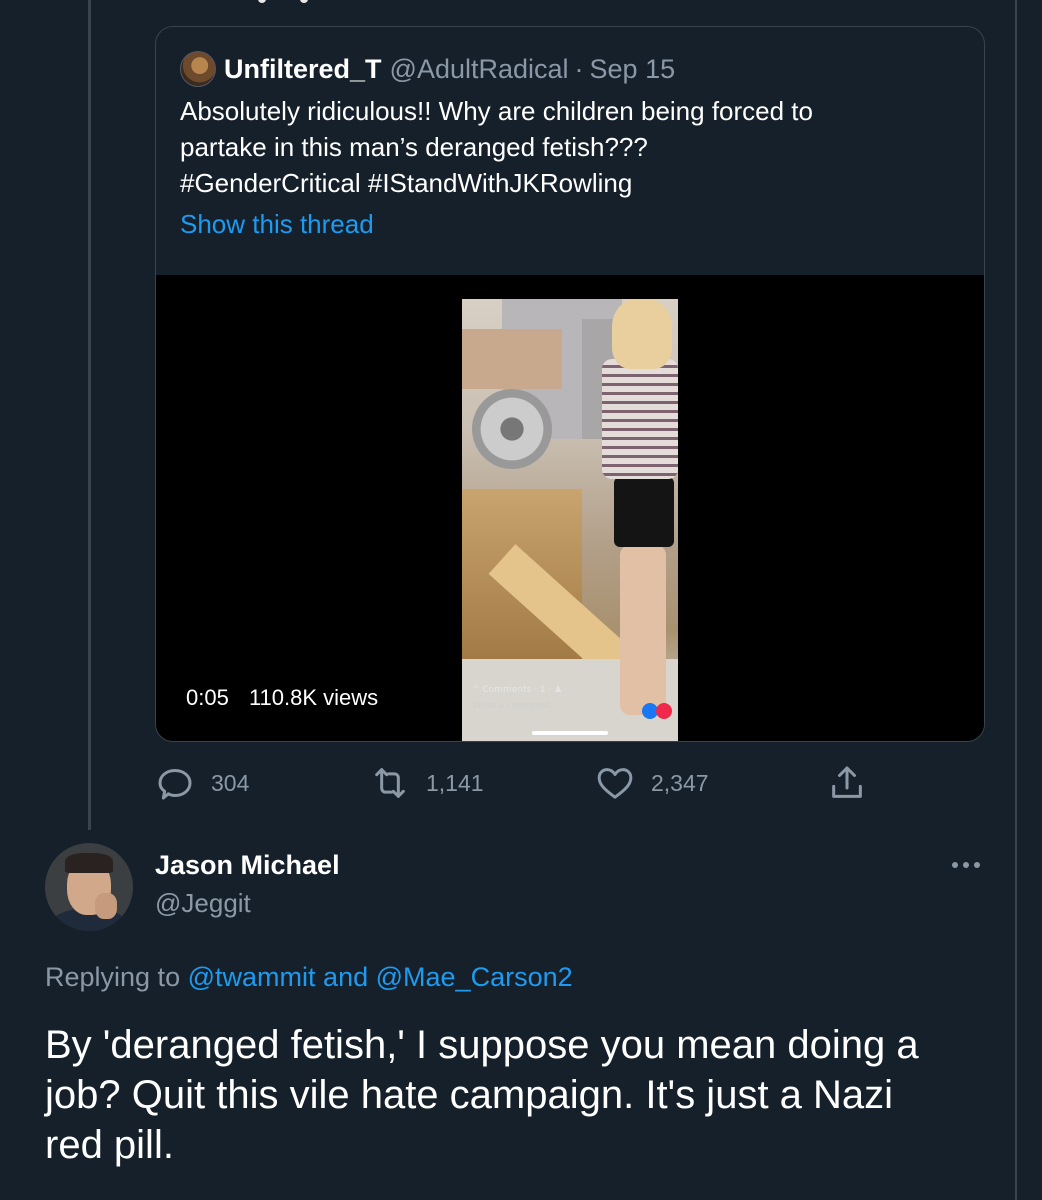  I want to click on author-avatar, so click(89, 887).